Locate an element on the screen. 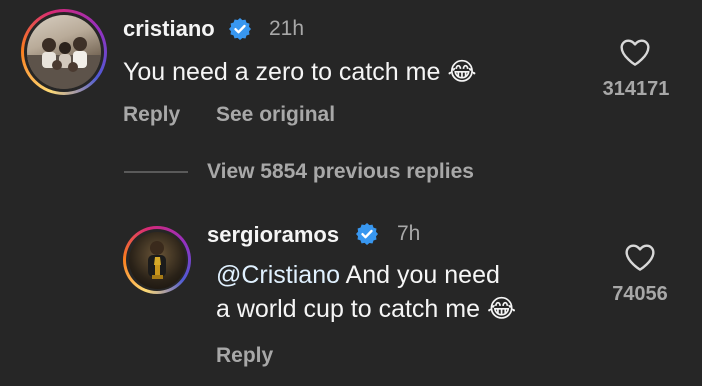 The height and width of the screenshot is (386, 702). trophy-photo-icon is located at coordinates (156, 259).